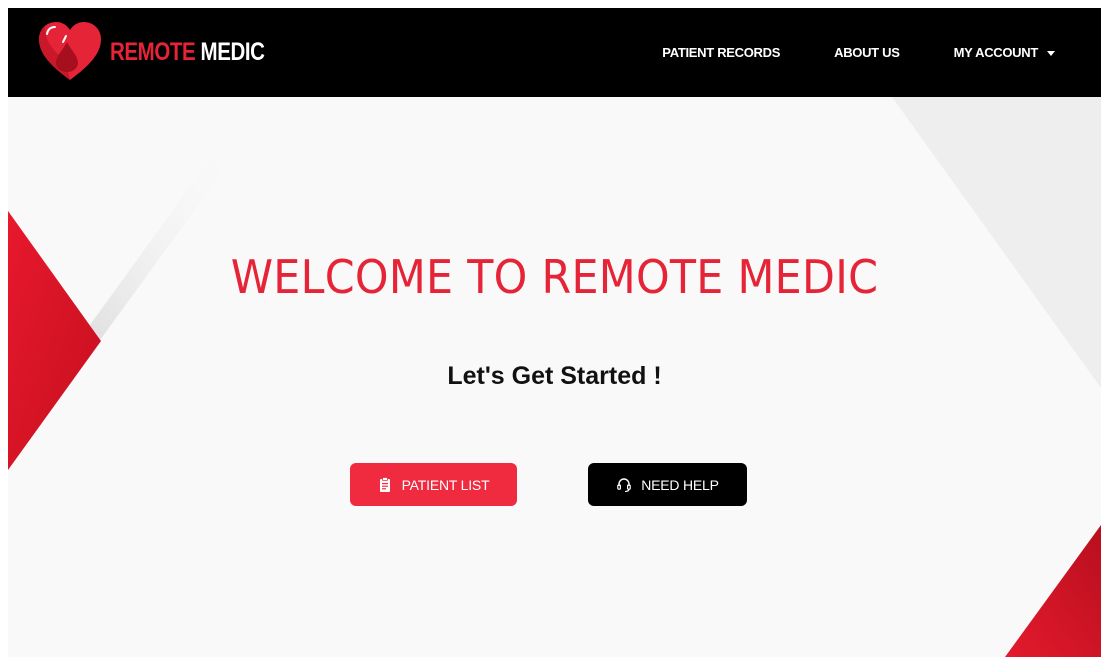 The height and width of the screenshot is (657, 1101). Describe the element at coordinates (384, 484) in the screenshot. I see `clipboard-icon` at that location.